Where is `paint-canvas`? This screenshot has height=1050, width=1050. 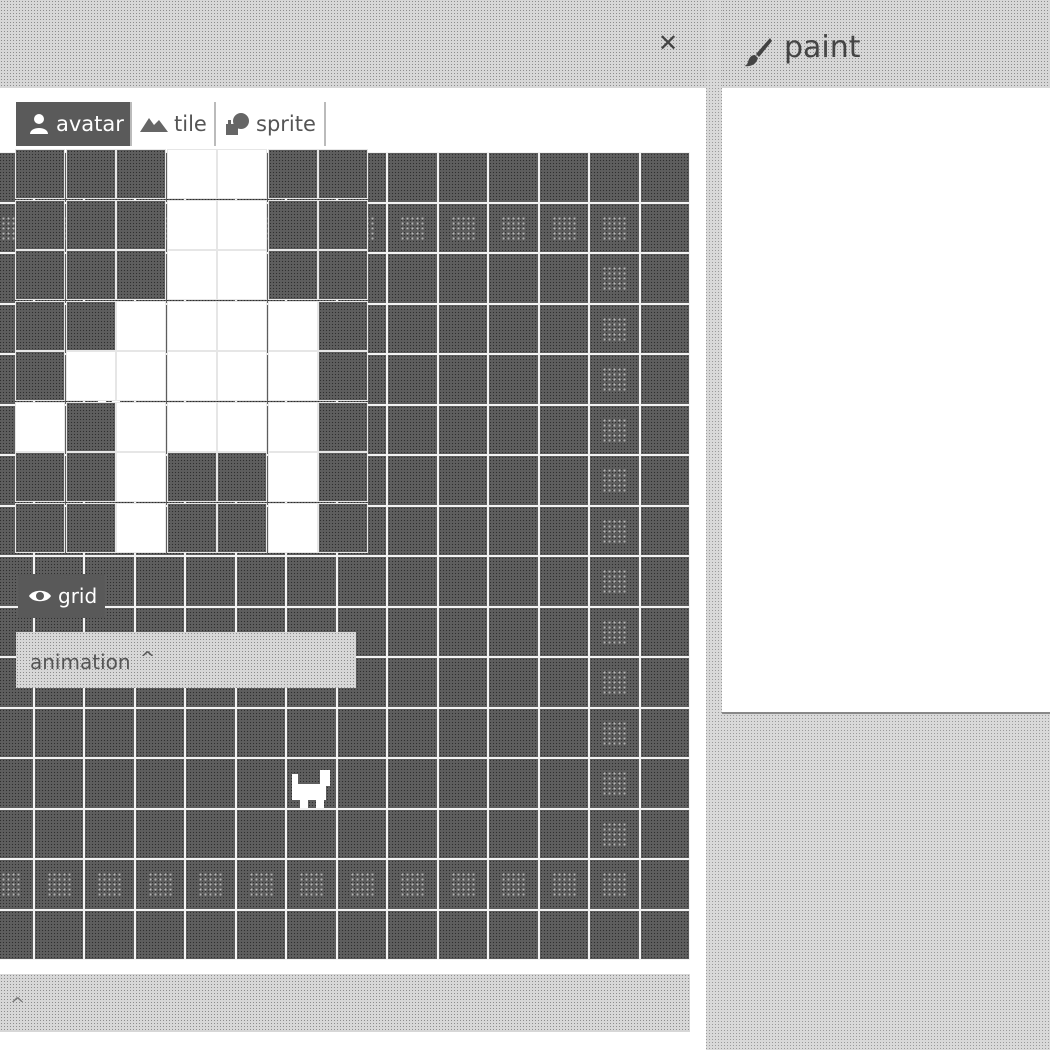 paint-canvas is located at coordinates (191, 351).